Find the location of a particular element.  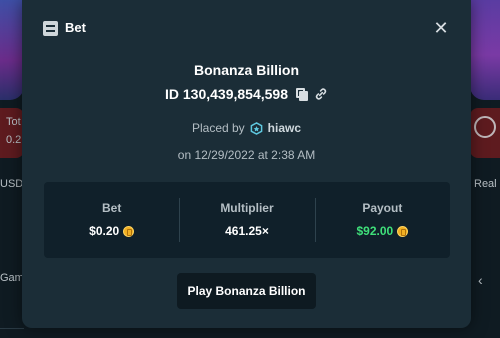

payout-value: $92.00 is located at coordinates (375, 231).